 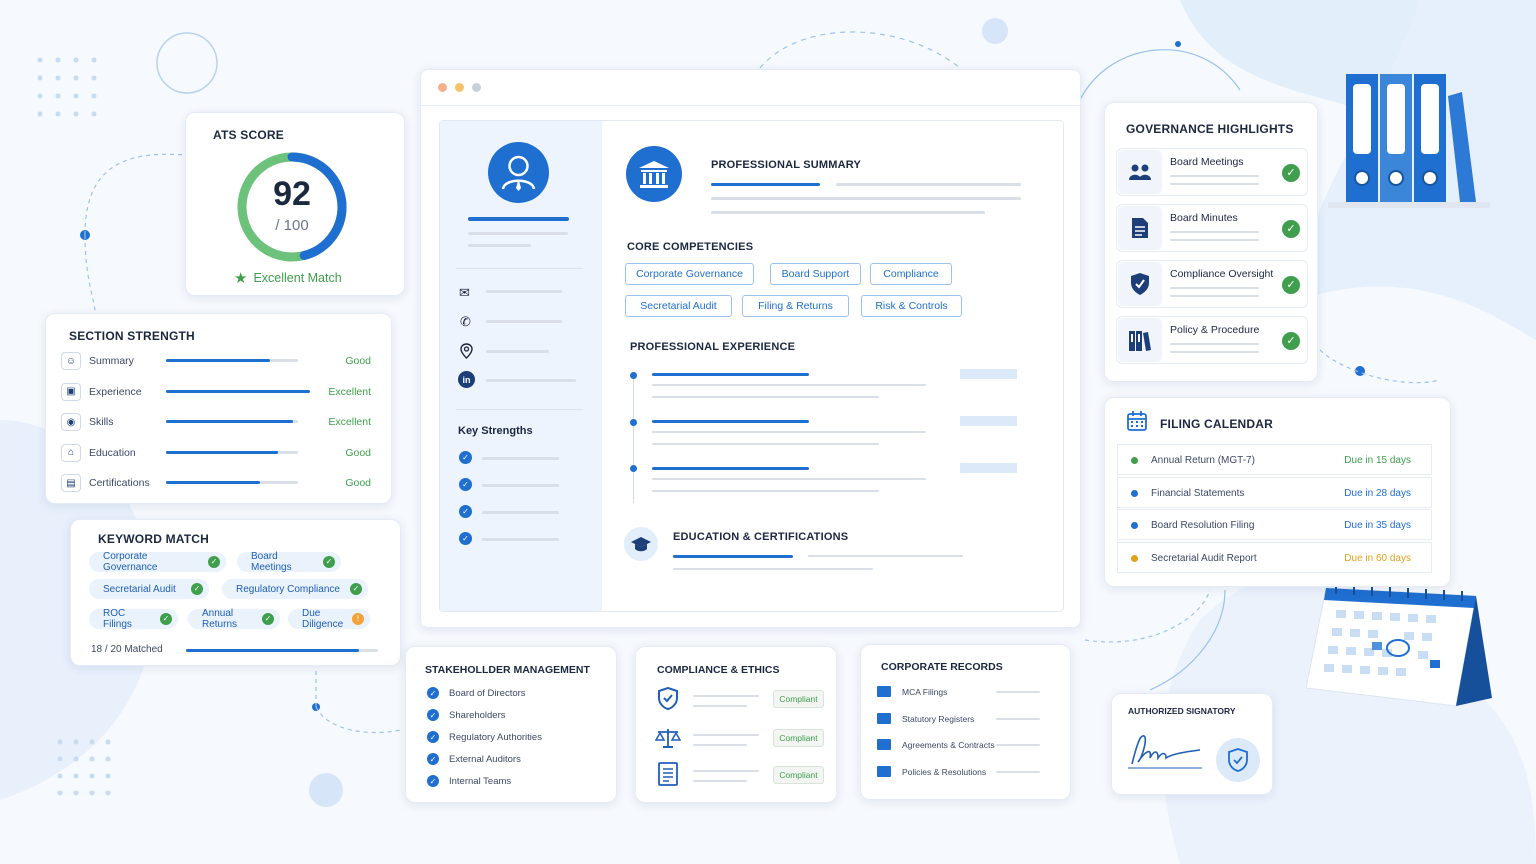 What do you see at coordinates (1137, 421) in the screenshot?
I see `calendar-icon` at bounding box center [1137, 421].